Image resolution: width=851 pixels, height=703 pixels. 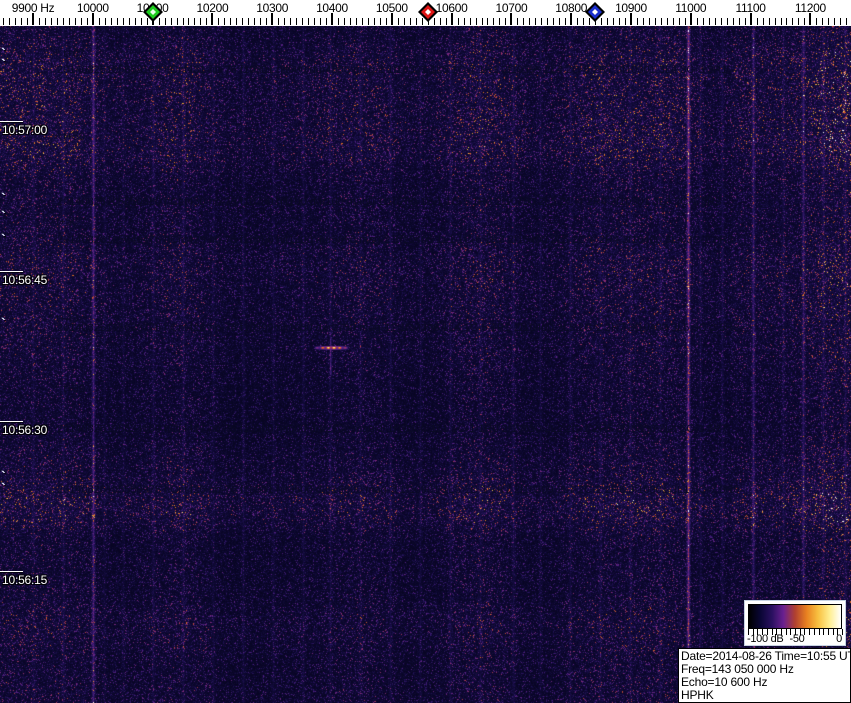 What do you see at coordinates (511, 8) in the screenshot?
I see `freq-label: 10700` at bounding box center [511, 8].